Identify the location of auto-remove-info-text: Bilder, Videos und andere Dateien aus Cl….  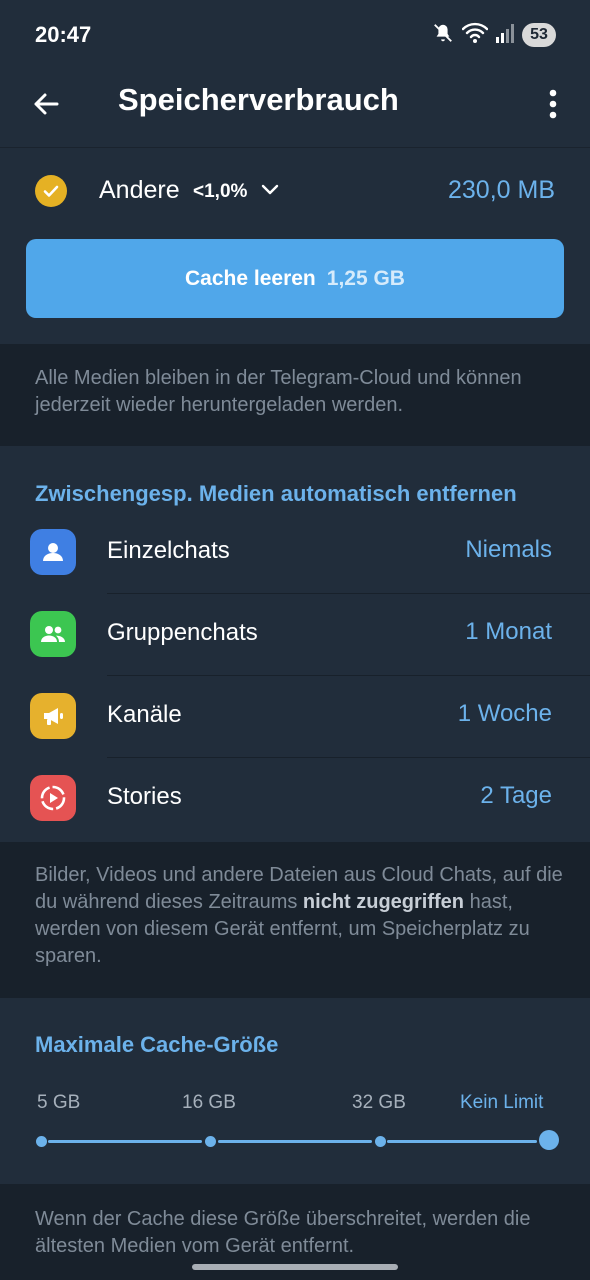
(300, 916).